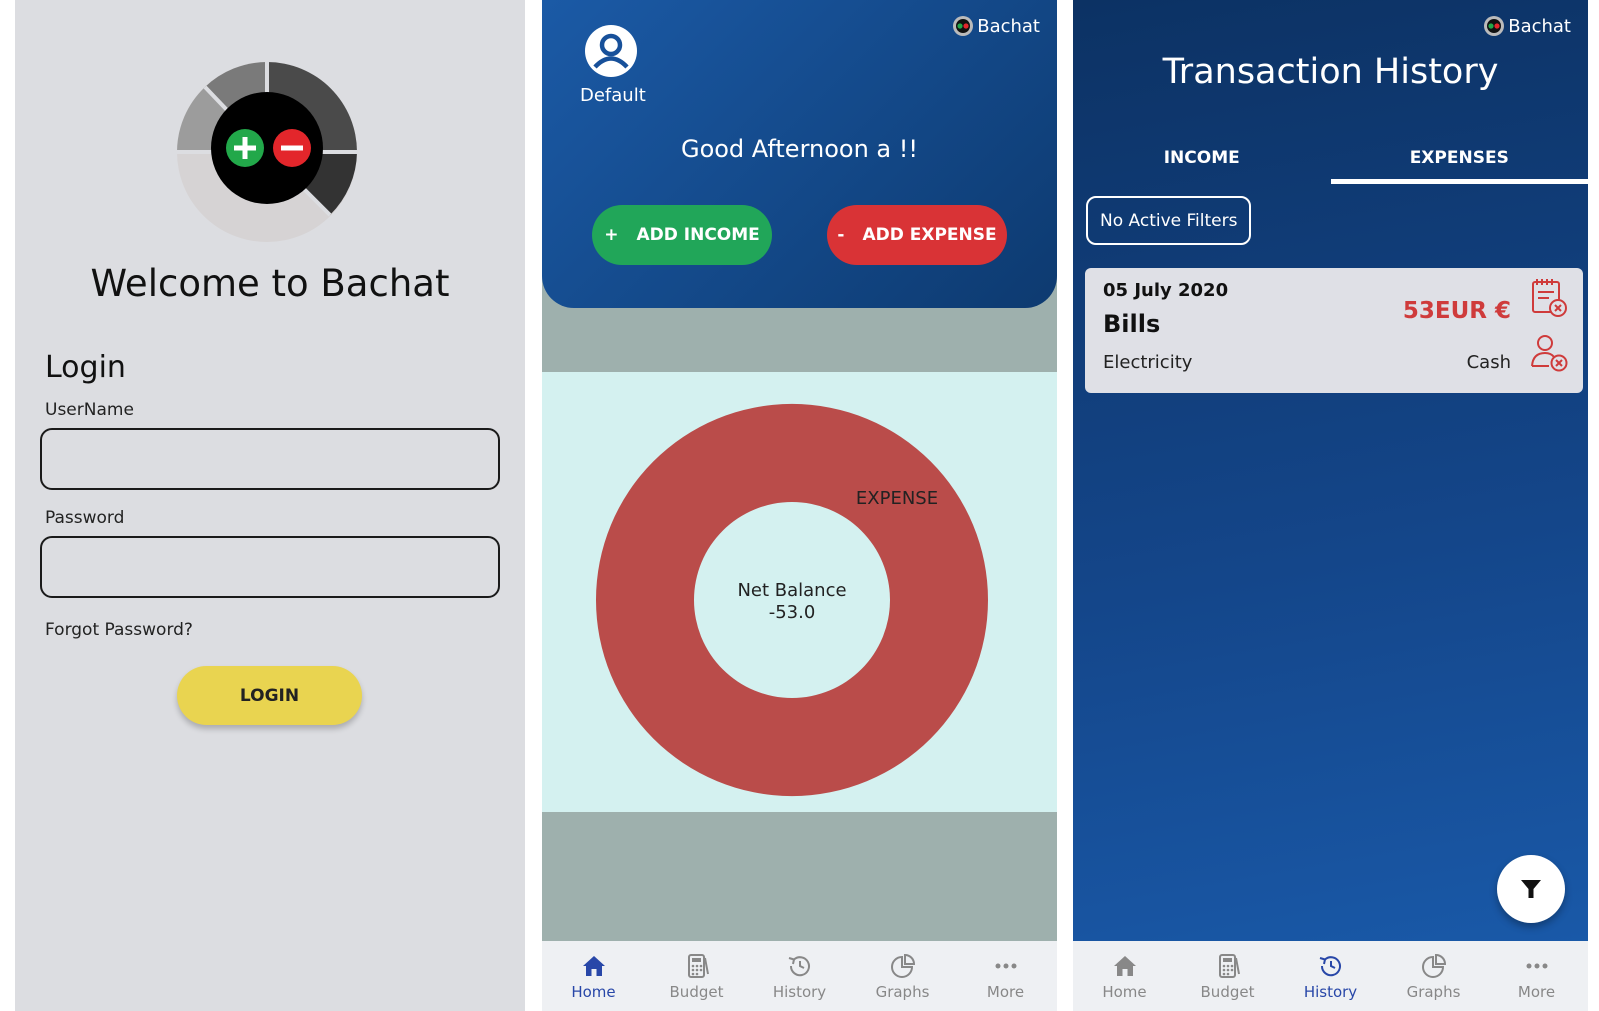 The image size is (1599, 1011). I want to click on filter-funnel-icon, so click(1531, 889).